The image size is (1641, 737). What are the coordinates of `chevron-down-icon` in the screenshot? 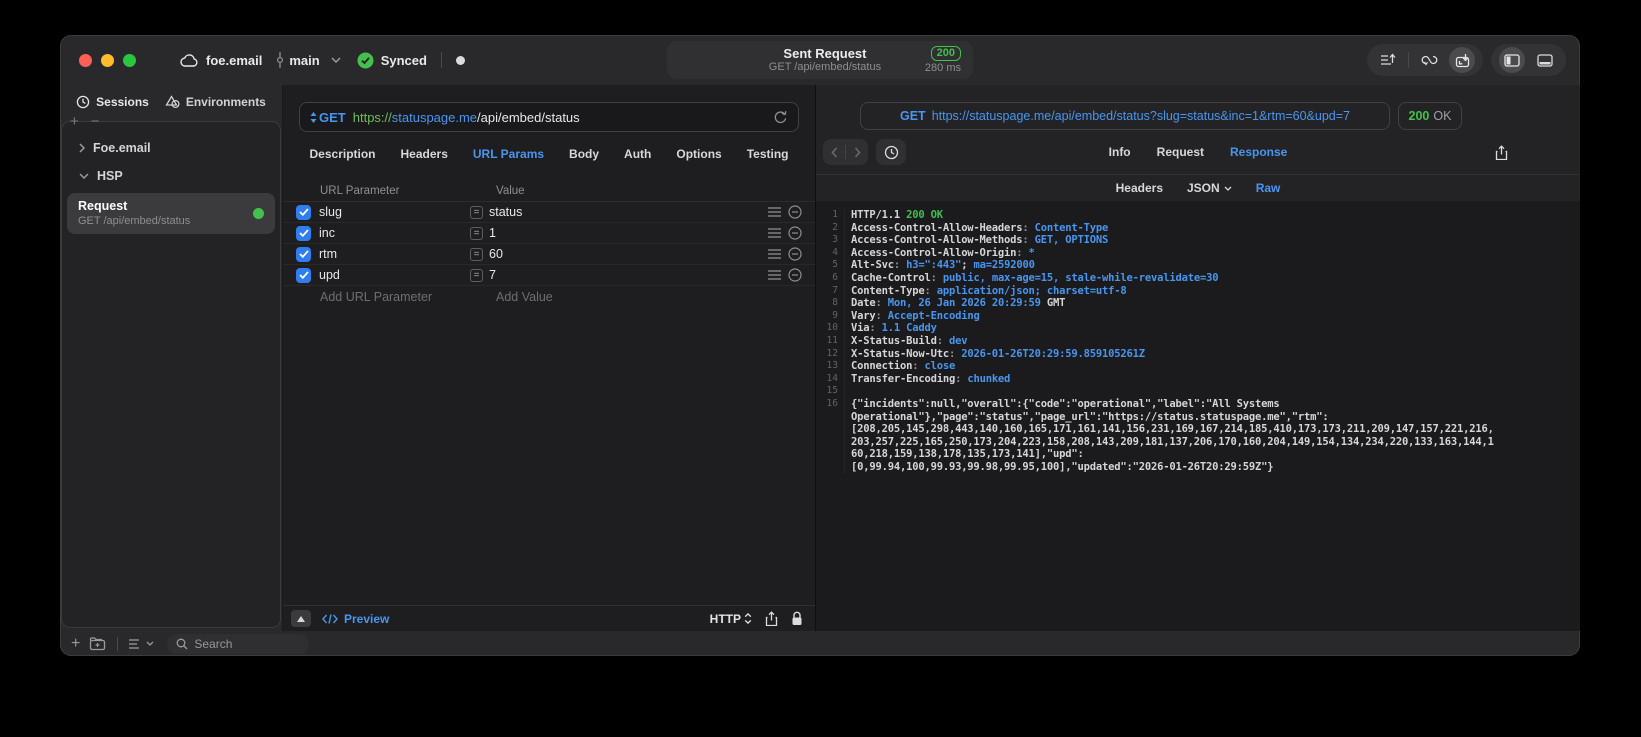 It's located at (336, 60).